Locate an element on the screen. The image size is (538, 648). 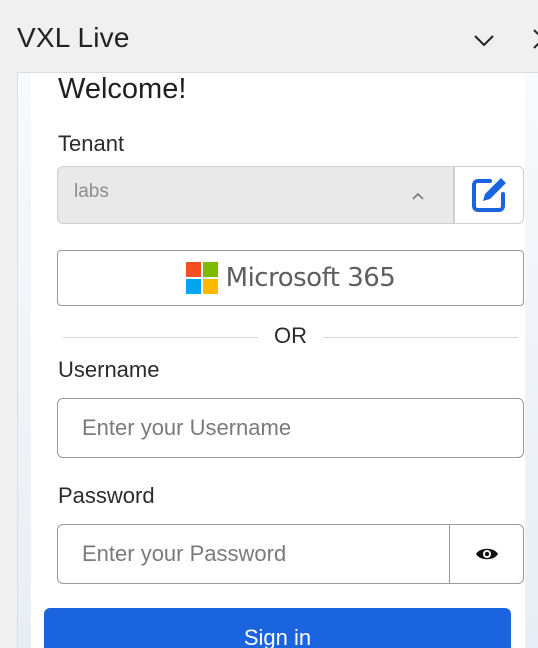
password-label: Password is located at coordinates (106, 495).